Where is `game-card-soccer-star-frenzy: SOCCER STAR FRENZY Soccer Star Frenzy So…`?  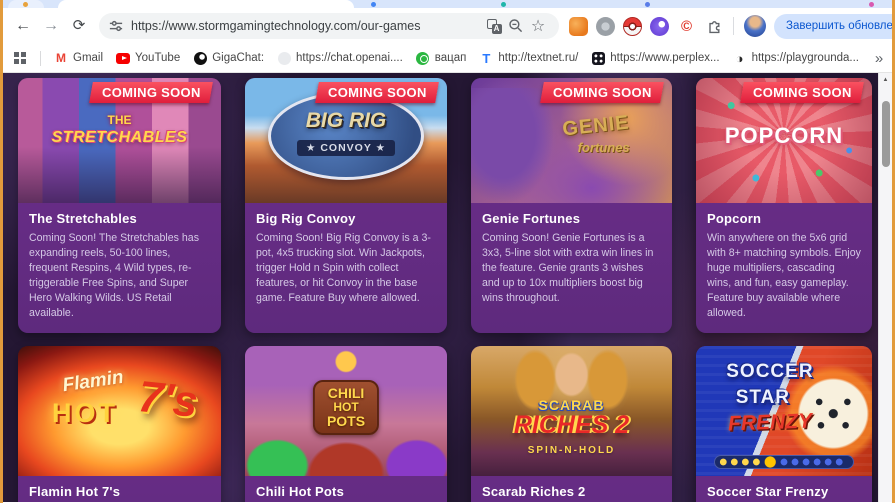 game-card-soccer-star-frenzy: SOCCER STAR FRENZY Soccer Star Frenzy So… is located at coordinates (784, 424).